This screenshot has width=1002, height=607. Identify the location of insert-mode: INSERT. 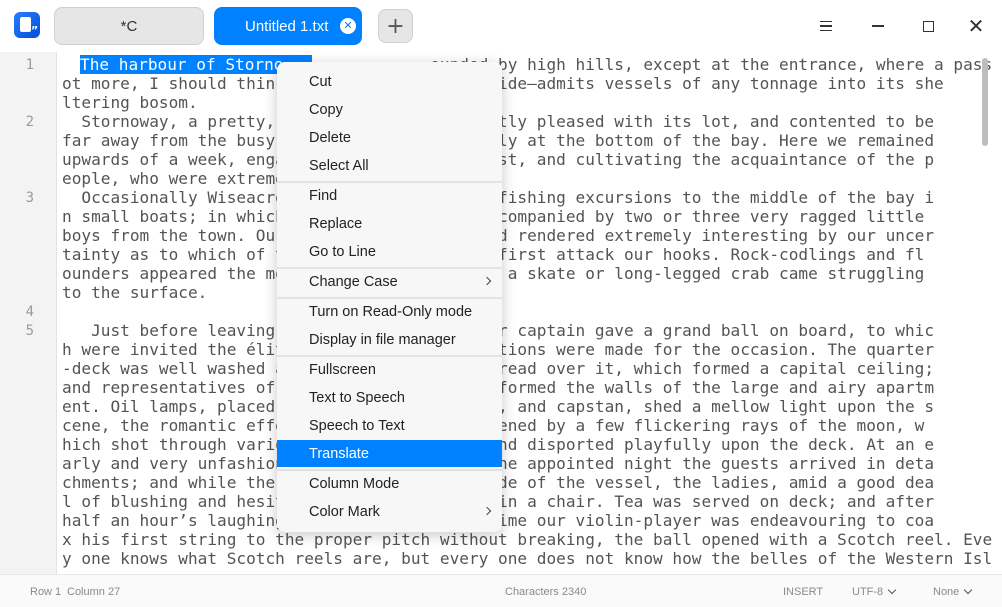
(803, 592).